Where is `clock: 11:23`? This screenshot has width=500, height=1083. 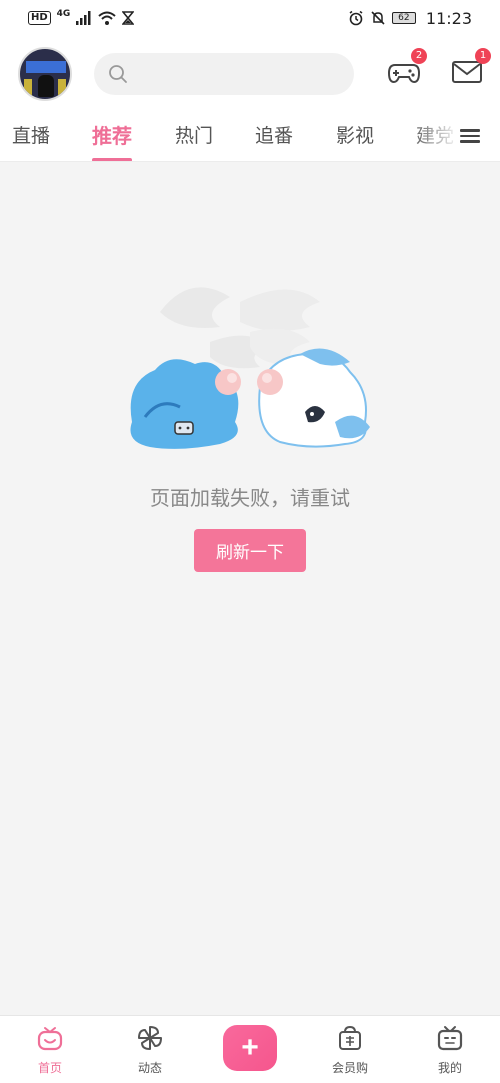 clock: 11:23 is located at coordinates (448, 18).